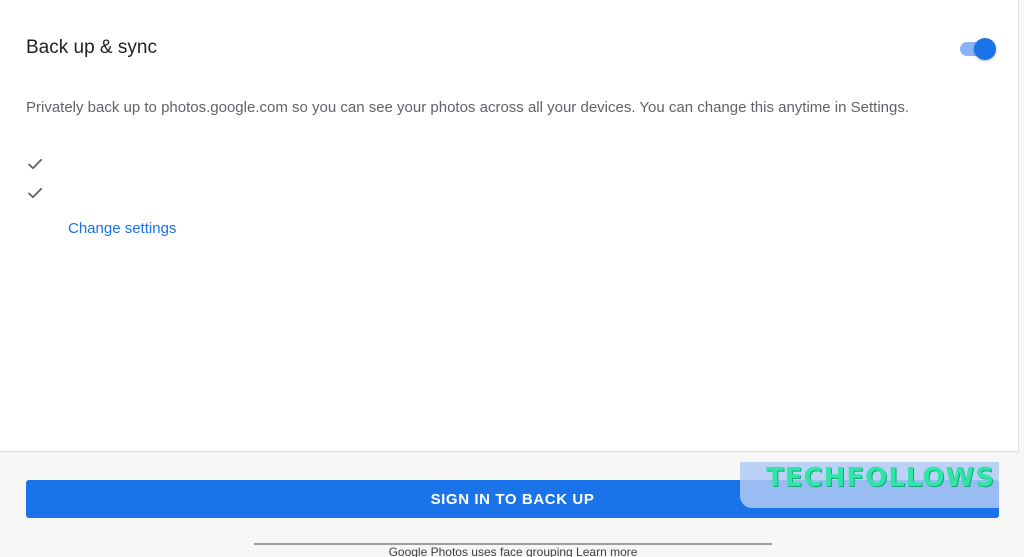  Describe the element at coordinates (606, 551) in the screenshot. I see `learn-more-link: Learn more` at that location.